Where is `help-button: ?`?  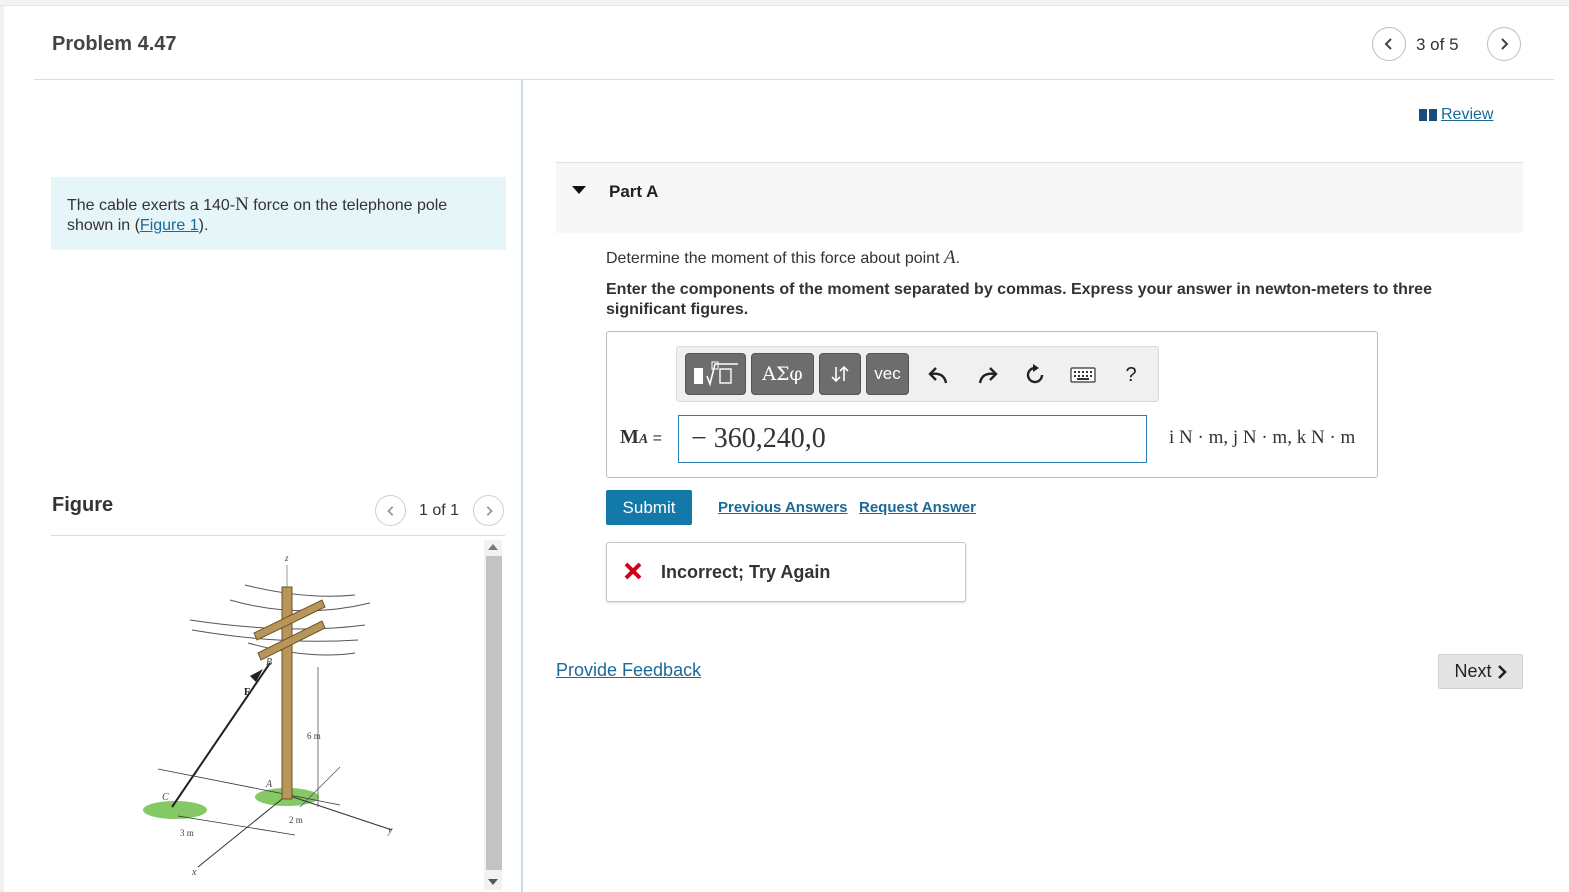
help-button: ? is located at coordinates (1131, 375).